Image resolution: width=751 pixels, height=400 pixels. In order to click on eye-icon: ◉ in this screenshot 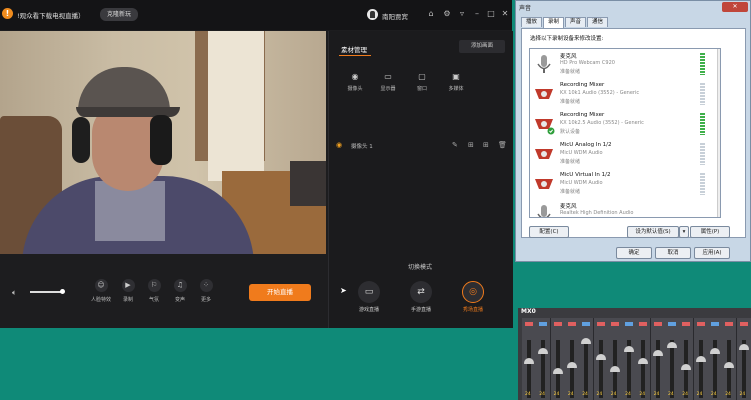, I will do `click(339, 145)`.